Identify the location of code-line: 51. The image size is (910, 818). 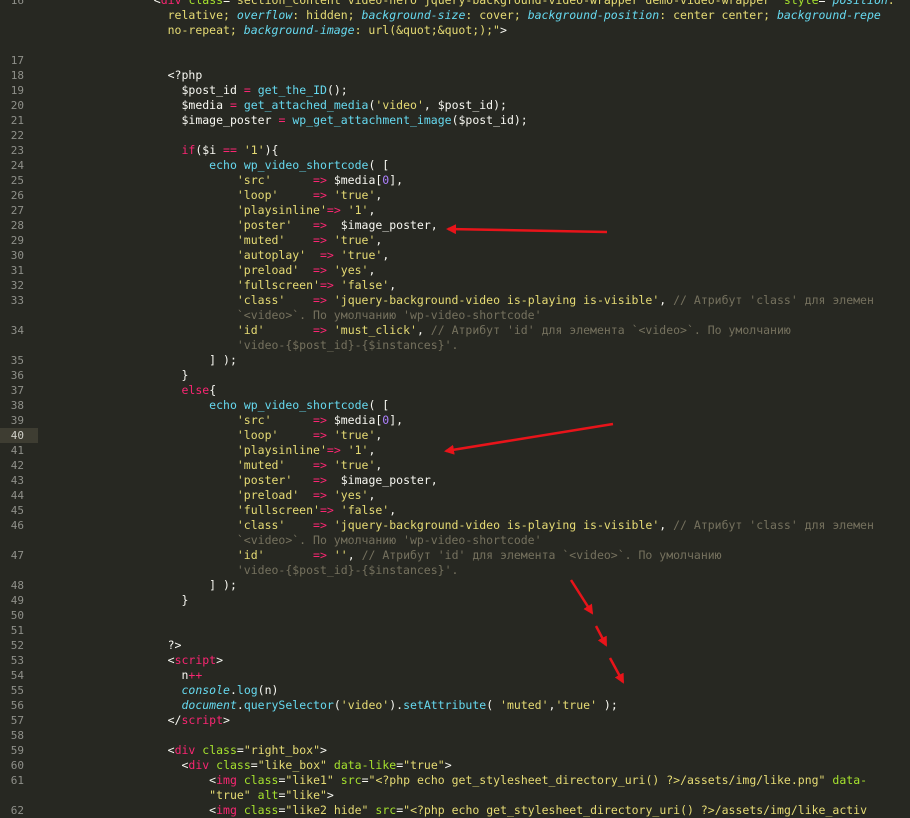
(455, 630).